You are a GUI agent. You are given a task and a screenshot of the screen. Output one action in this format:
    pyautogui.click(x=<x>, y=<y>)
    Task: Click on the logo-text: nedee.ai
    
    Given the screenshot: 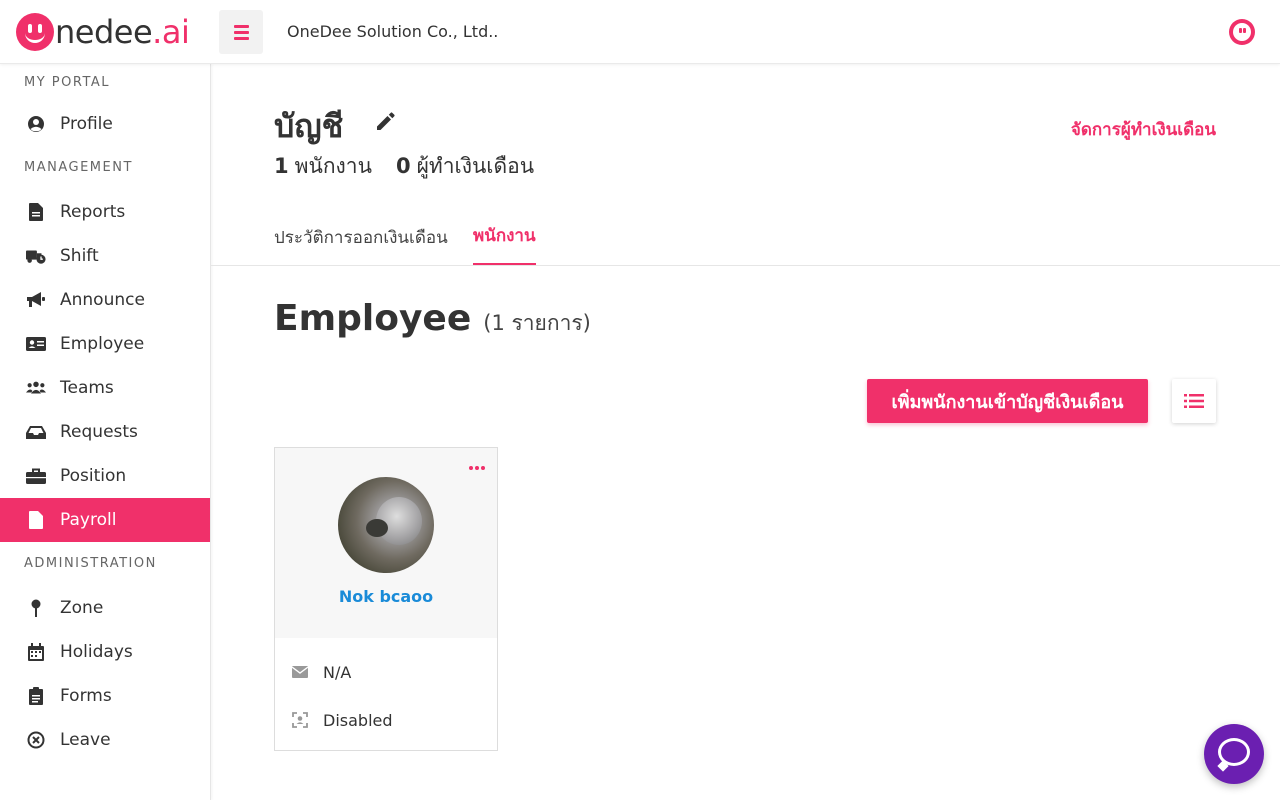 What is the action you would take?
    pyautogui.click(x=122, y=32)
    